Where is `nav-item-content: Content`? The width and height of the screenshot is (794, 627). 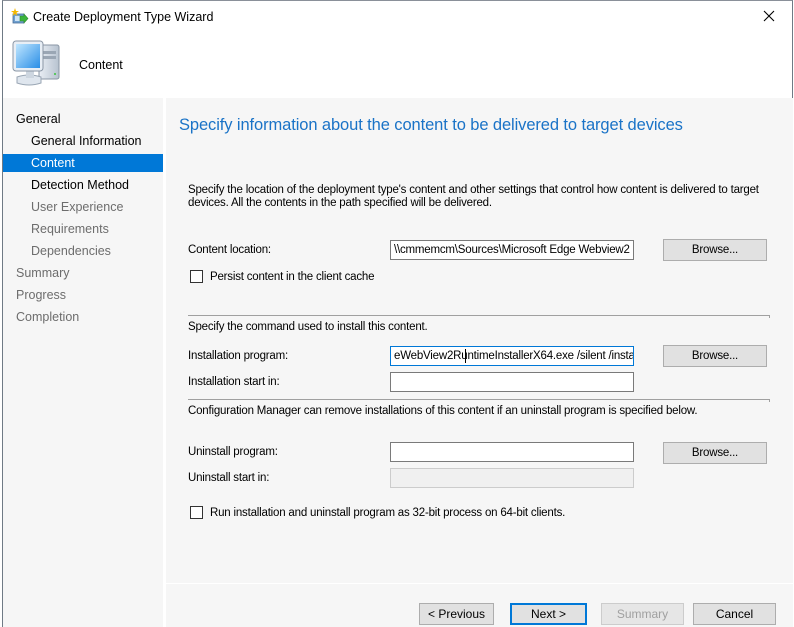
nav-item-content: Content is located at coordinates (83, 163).